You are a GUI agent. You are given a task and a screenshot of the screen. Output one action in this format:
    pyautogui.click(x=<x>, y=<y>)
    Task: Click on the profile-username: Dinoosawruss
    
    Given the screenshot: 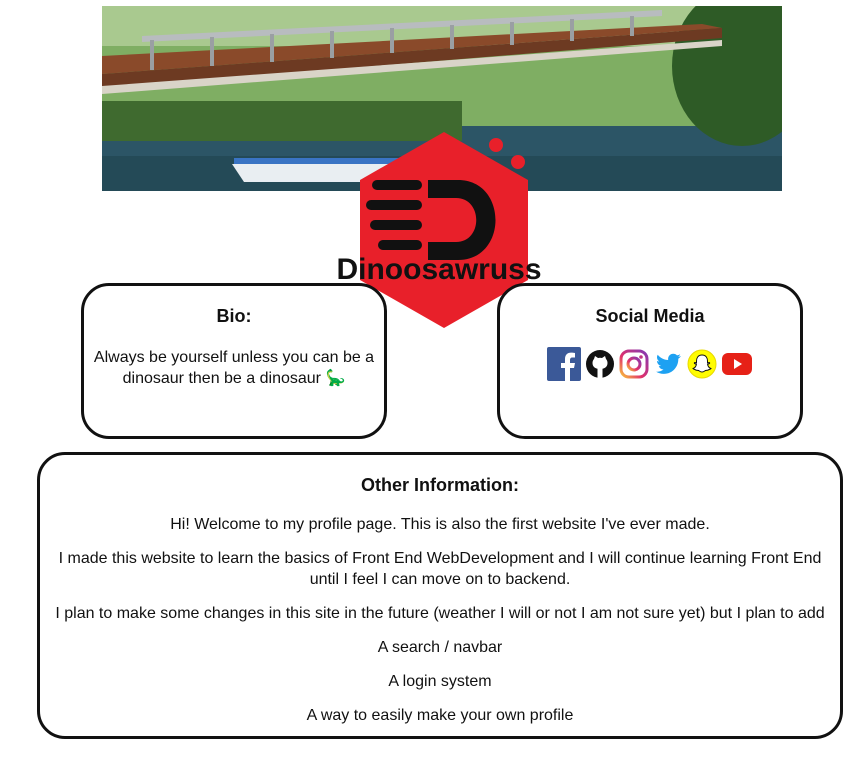 What is the action you would take?
    pyautogui.click(x=439, y=269)
    